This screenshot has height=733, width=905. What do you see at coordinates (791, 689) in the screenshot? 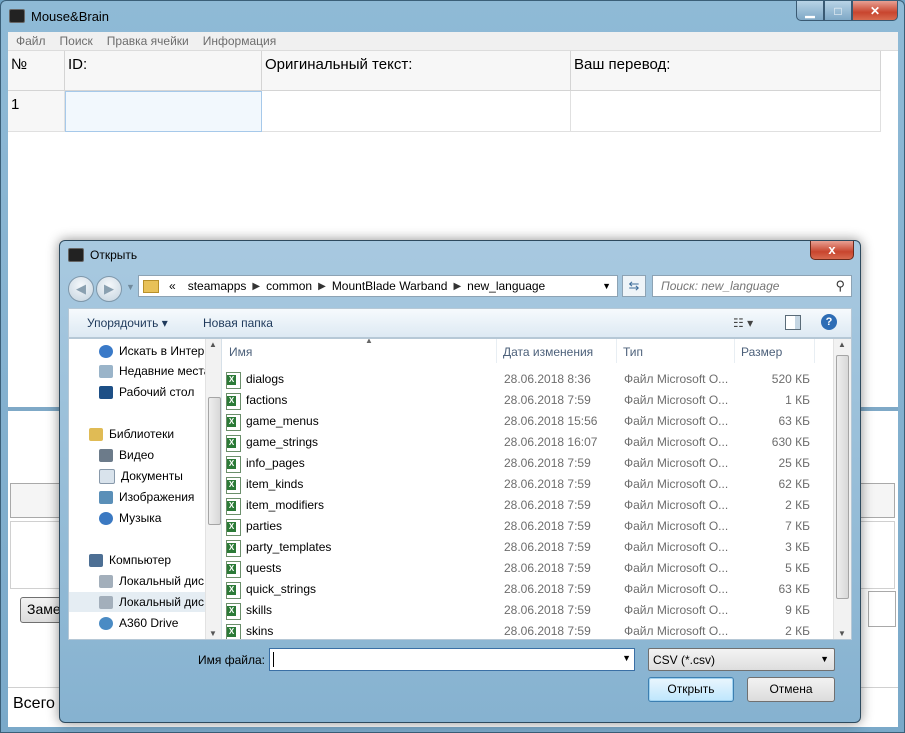
I see `cancel-button: Отмена` at bounding box center [791, 689].